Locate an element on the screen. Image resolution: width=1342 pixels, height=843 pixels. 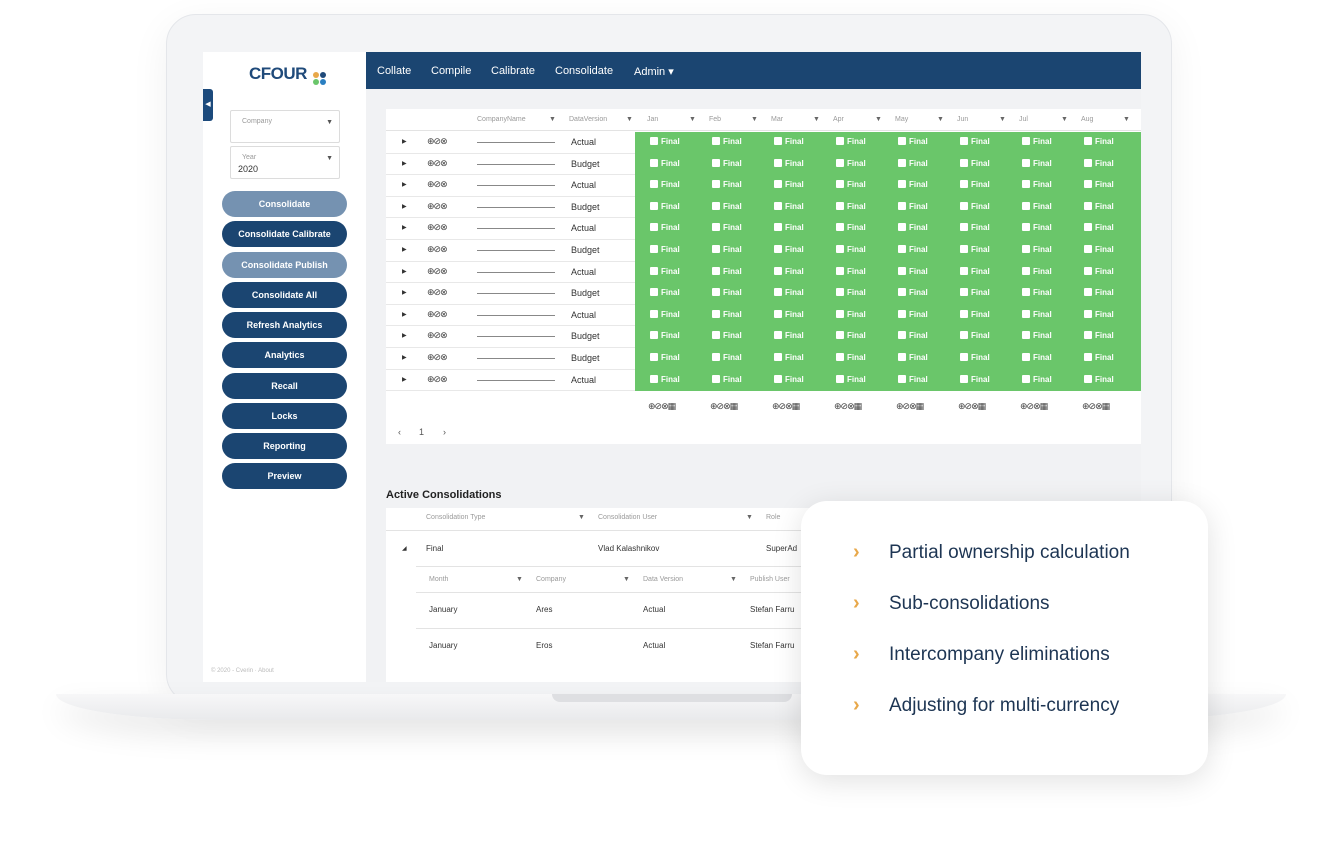
nav-admin: Admin ▾ is located at coordinates (654, 71).